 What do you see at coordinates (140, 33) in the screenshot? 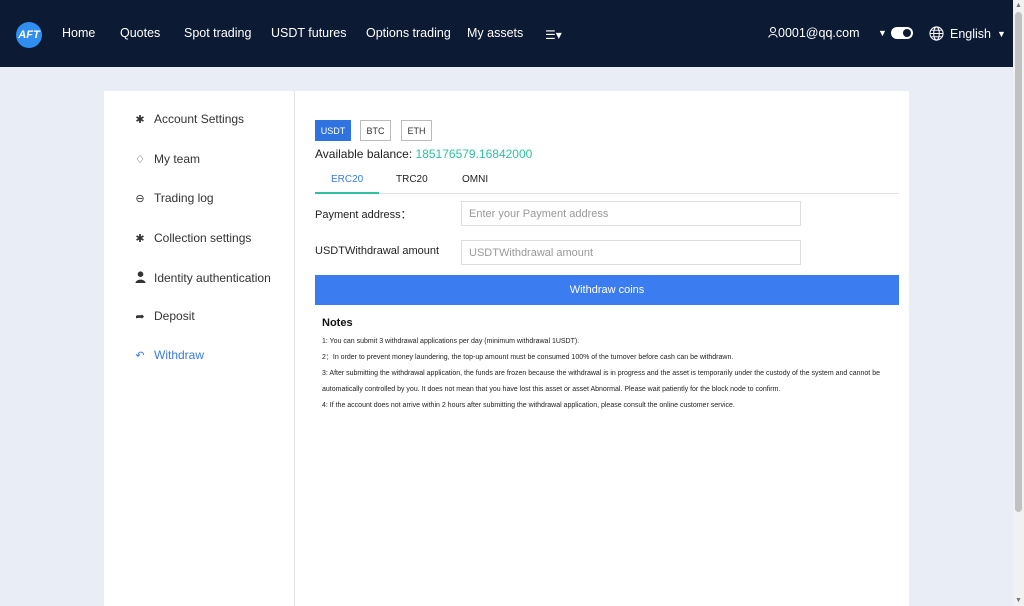
I see `nav-quotes: Quotes` at bounding box center [140, 33].